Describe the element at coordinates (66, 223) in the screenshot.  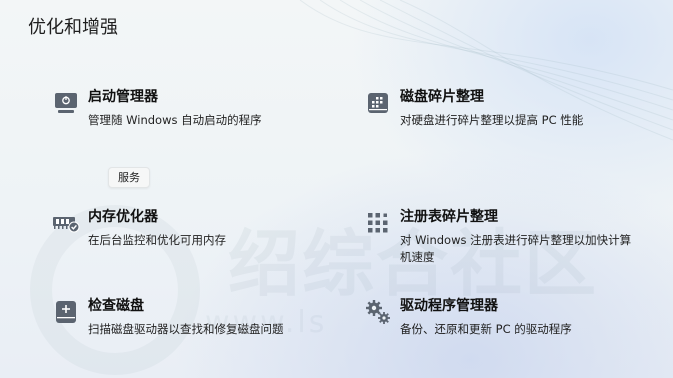
I see `memory-chip-icon` at that location.